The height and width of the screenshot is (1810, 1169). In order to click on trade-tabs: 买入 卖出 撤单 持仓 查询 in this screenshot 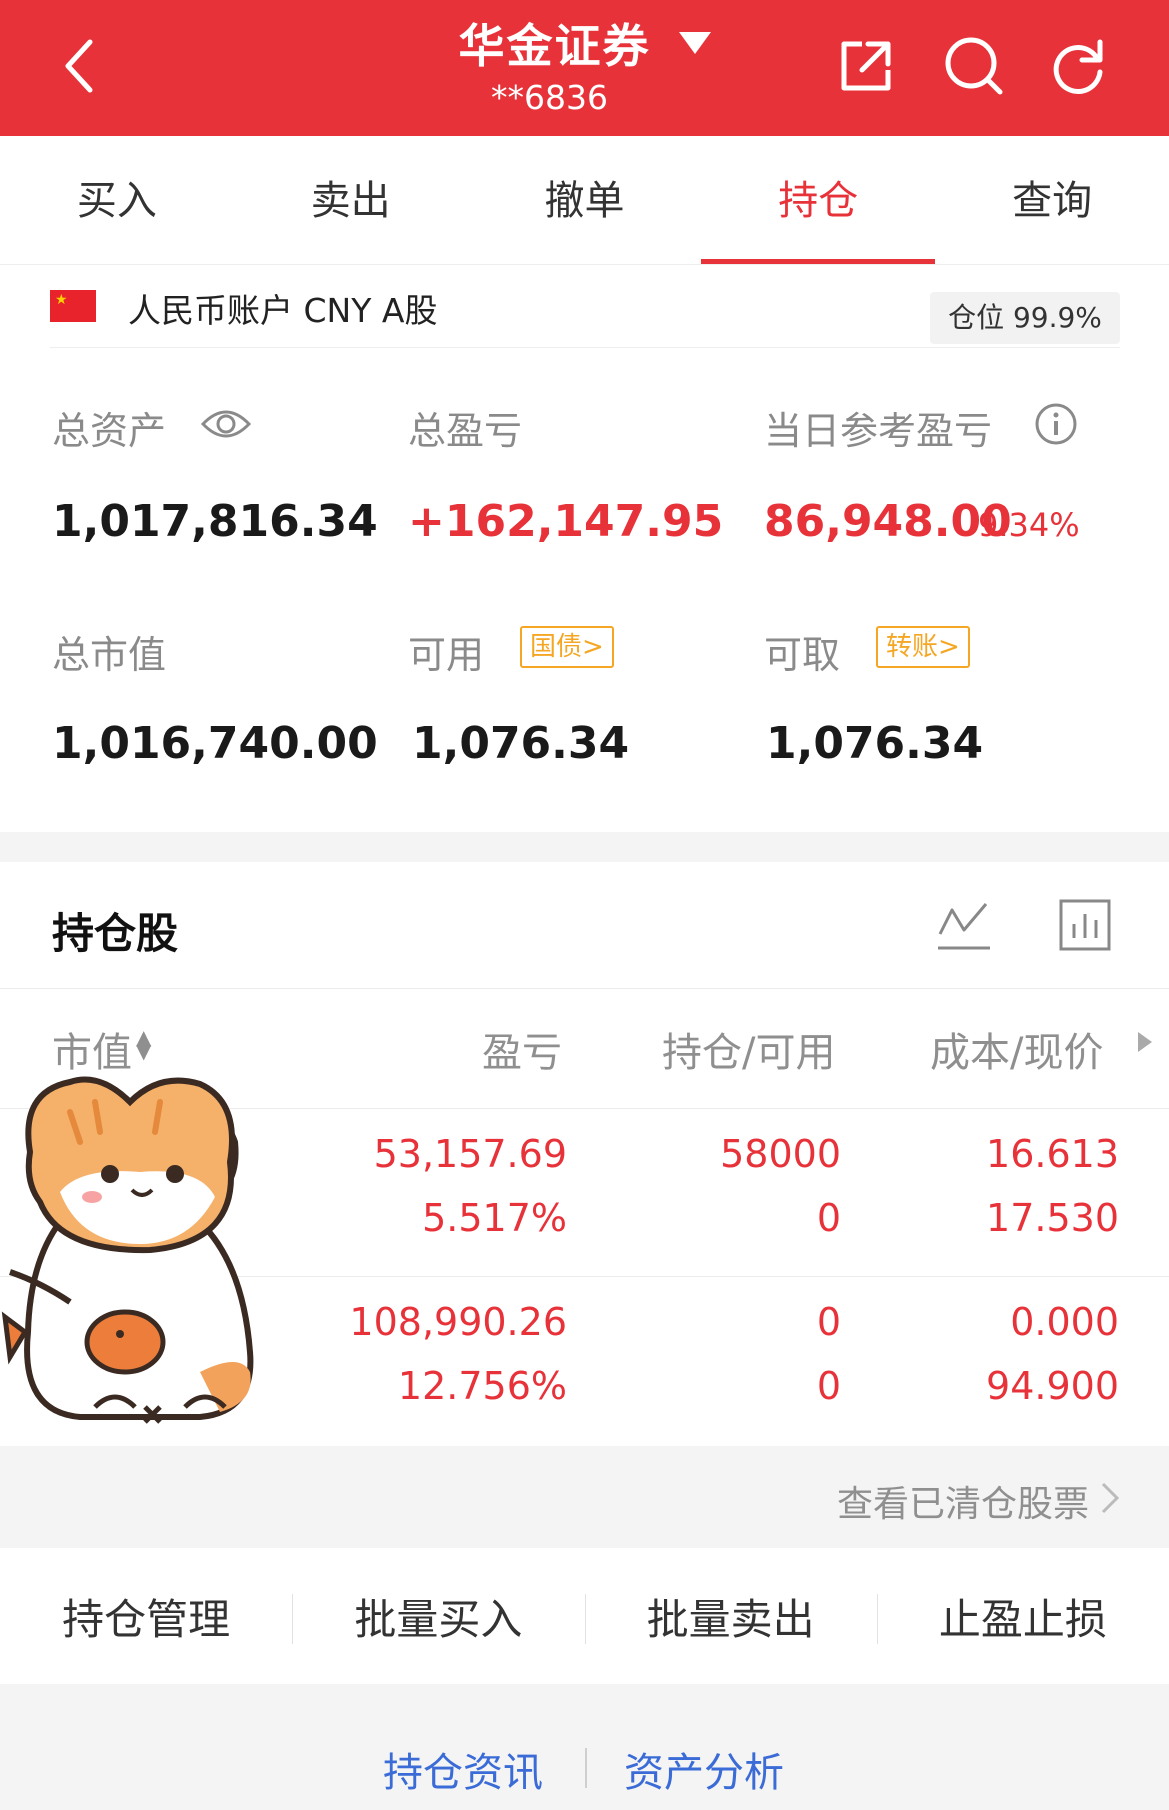, I will do `click(584, 200)`.